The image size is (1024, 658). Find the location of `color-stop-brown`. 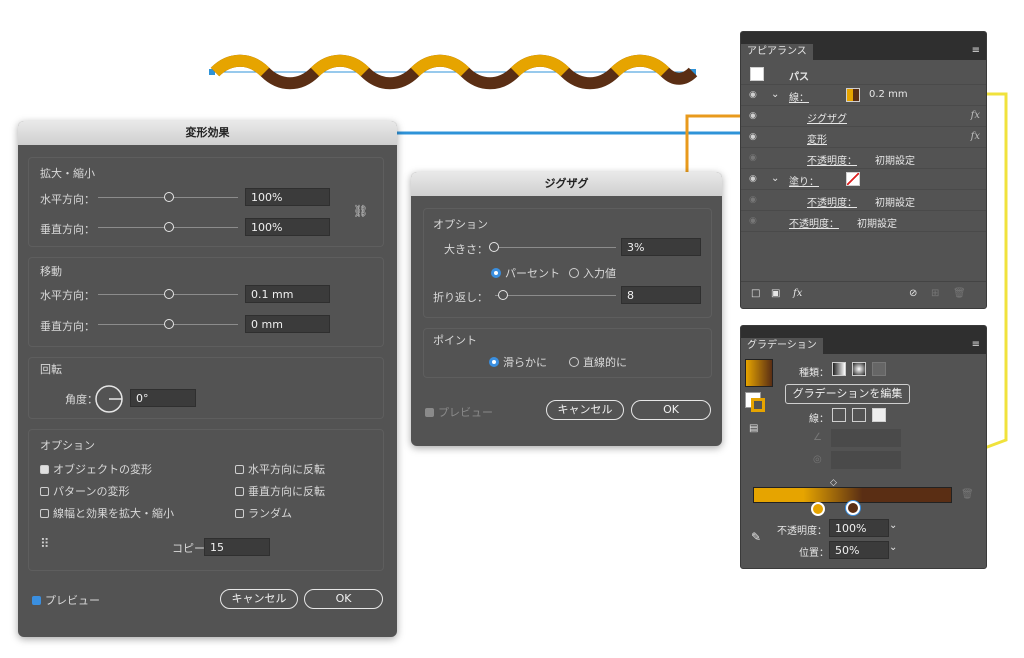

color-stop-brown is located at coordinates (853, 508).